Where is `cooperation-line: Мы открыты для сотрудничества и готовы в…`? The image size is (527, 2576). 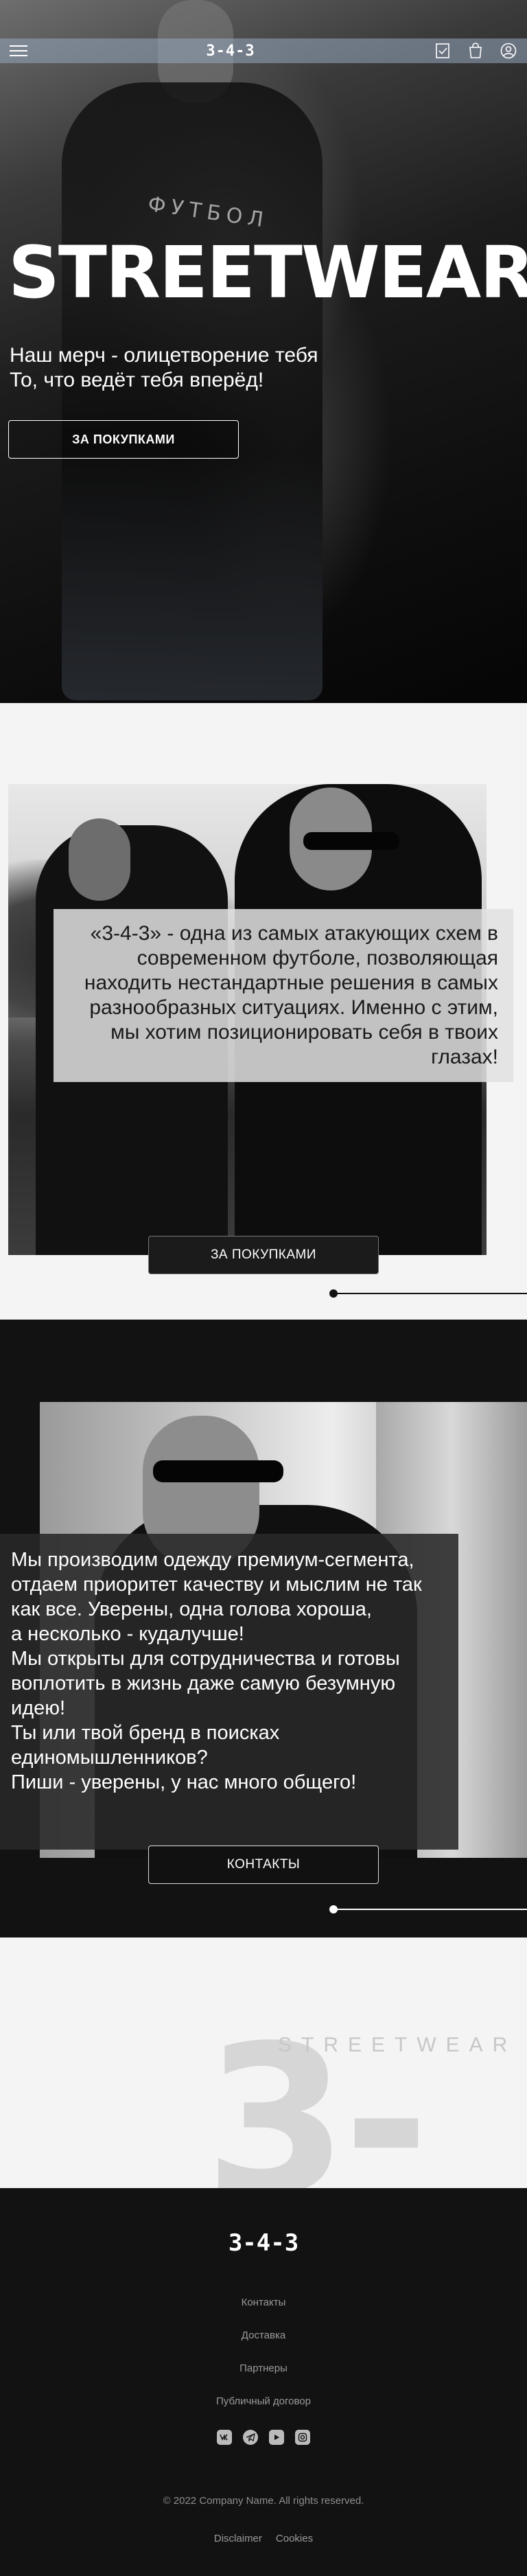 cooperation-line: Мы открыты для сотрудничества и готовы в… is located at coordinates (205, 1683).